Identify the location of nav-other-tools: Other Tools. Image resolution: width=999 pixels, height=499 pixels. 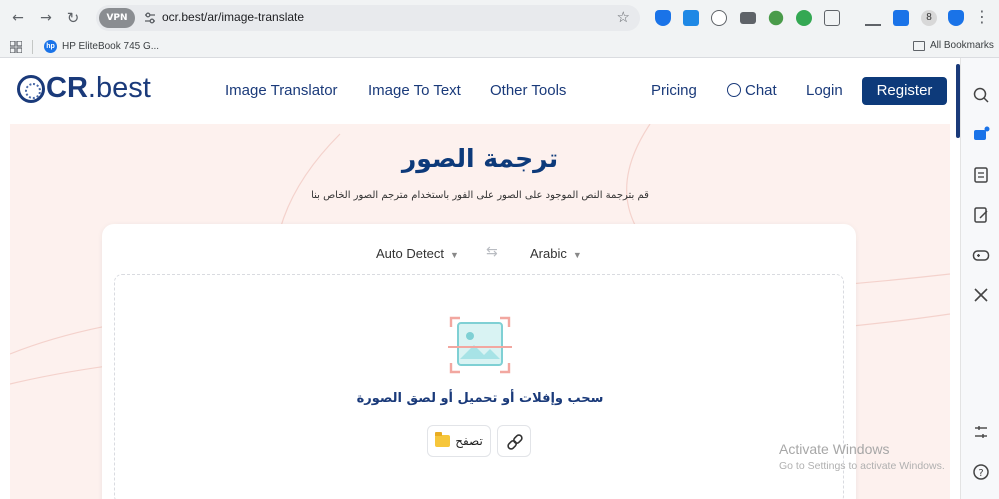
(528, 90).